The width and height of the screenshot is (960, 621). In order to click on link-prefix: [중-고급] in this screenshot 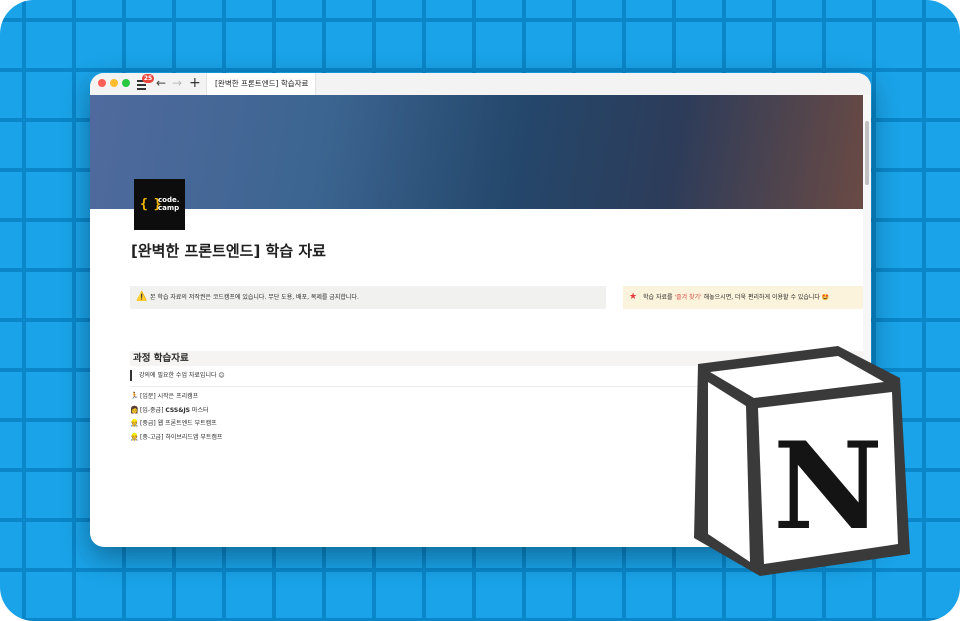, I will do `click(153, 437)`.